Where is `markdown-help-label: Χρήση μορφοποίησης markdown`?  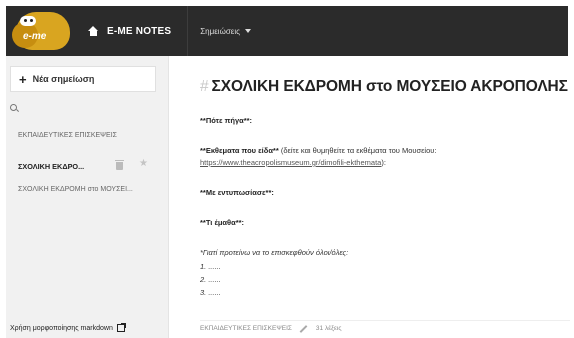
markdown-help-label: Χρήση μορφοποίησης markdown is located at coordinates (61, 328).